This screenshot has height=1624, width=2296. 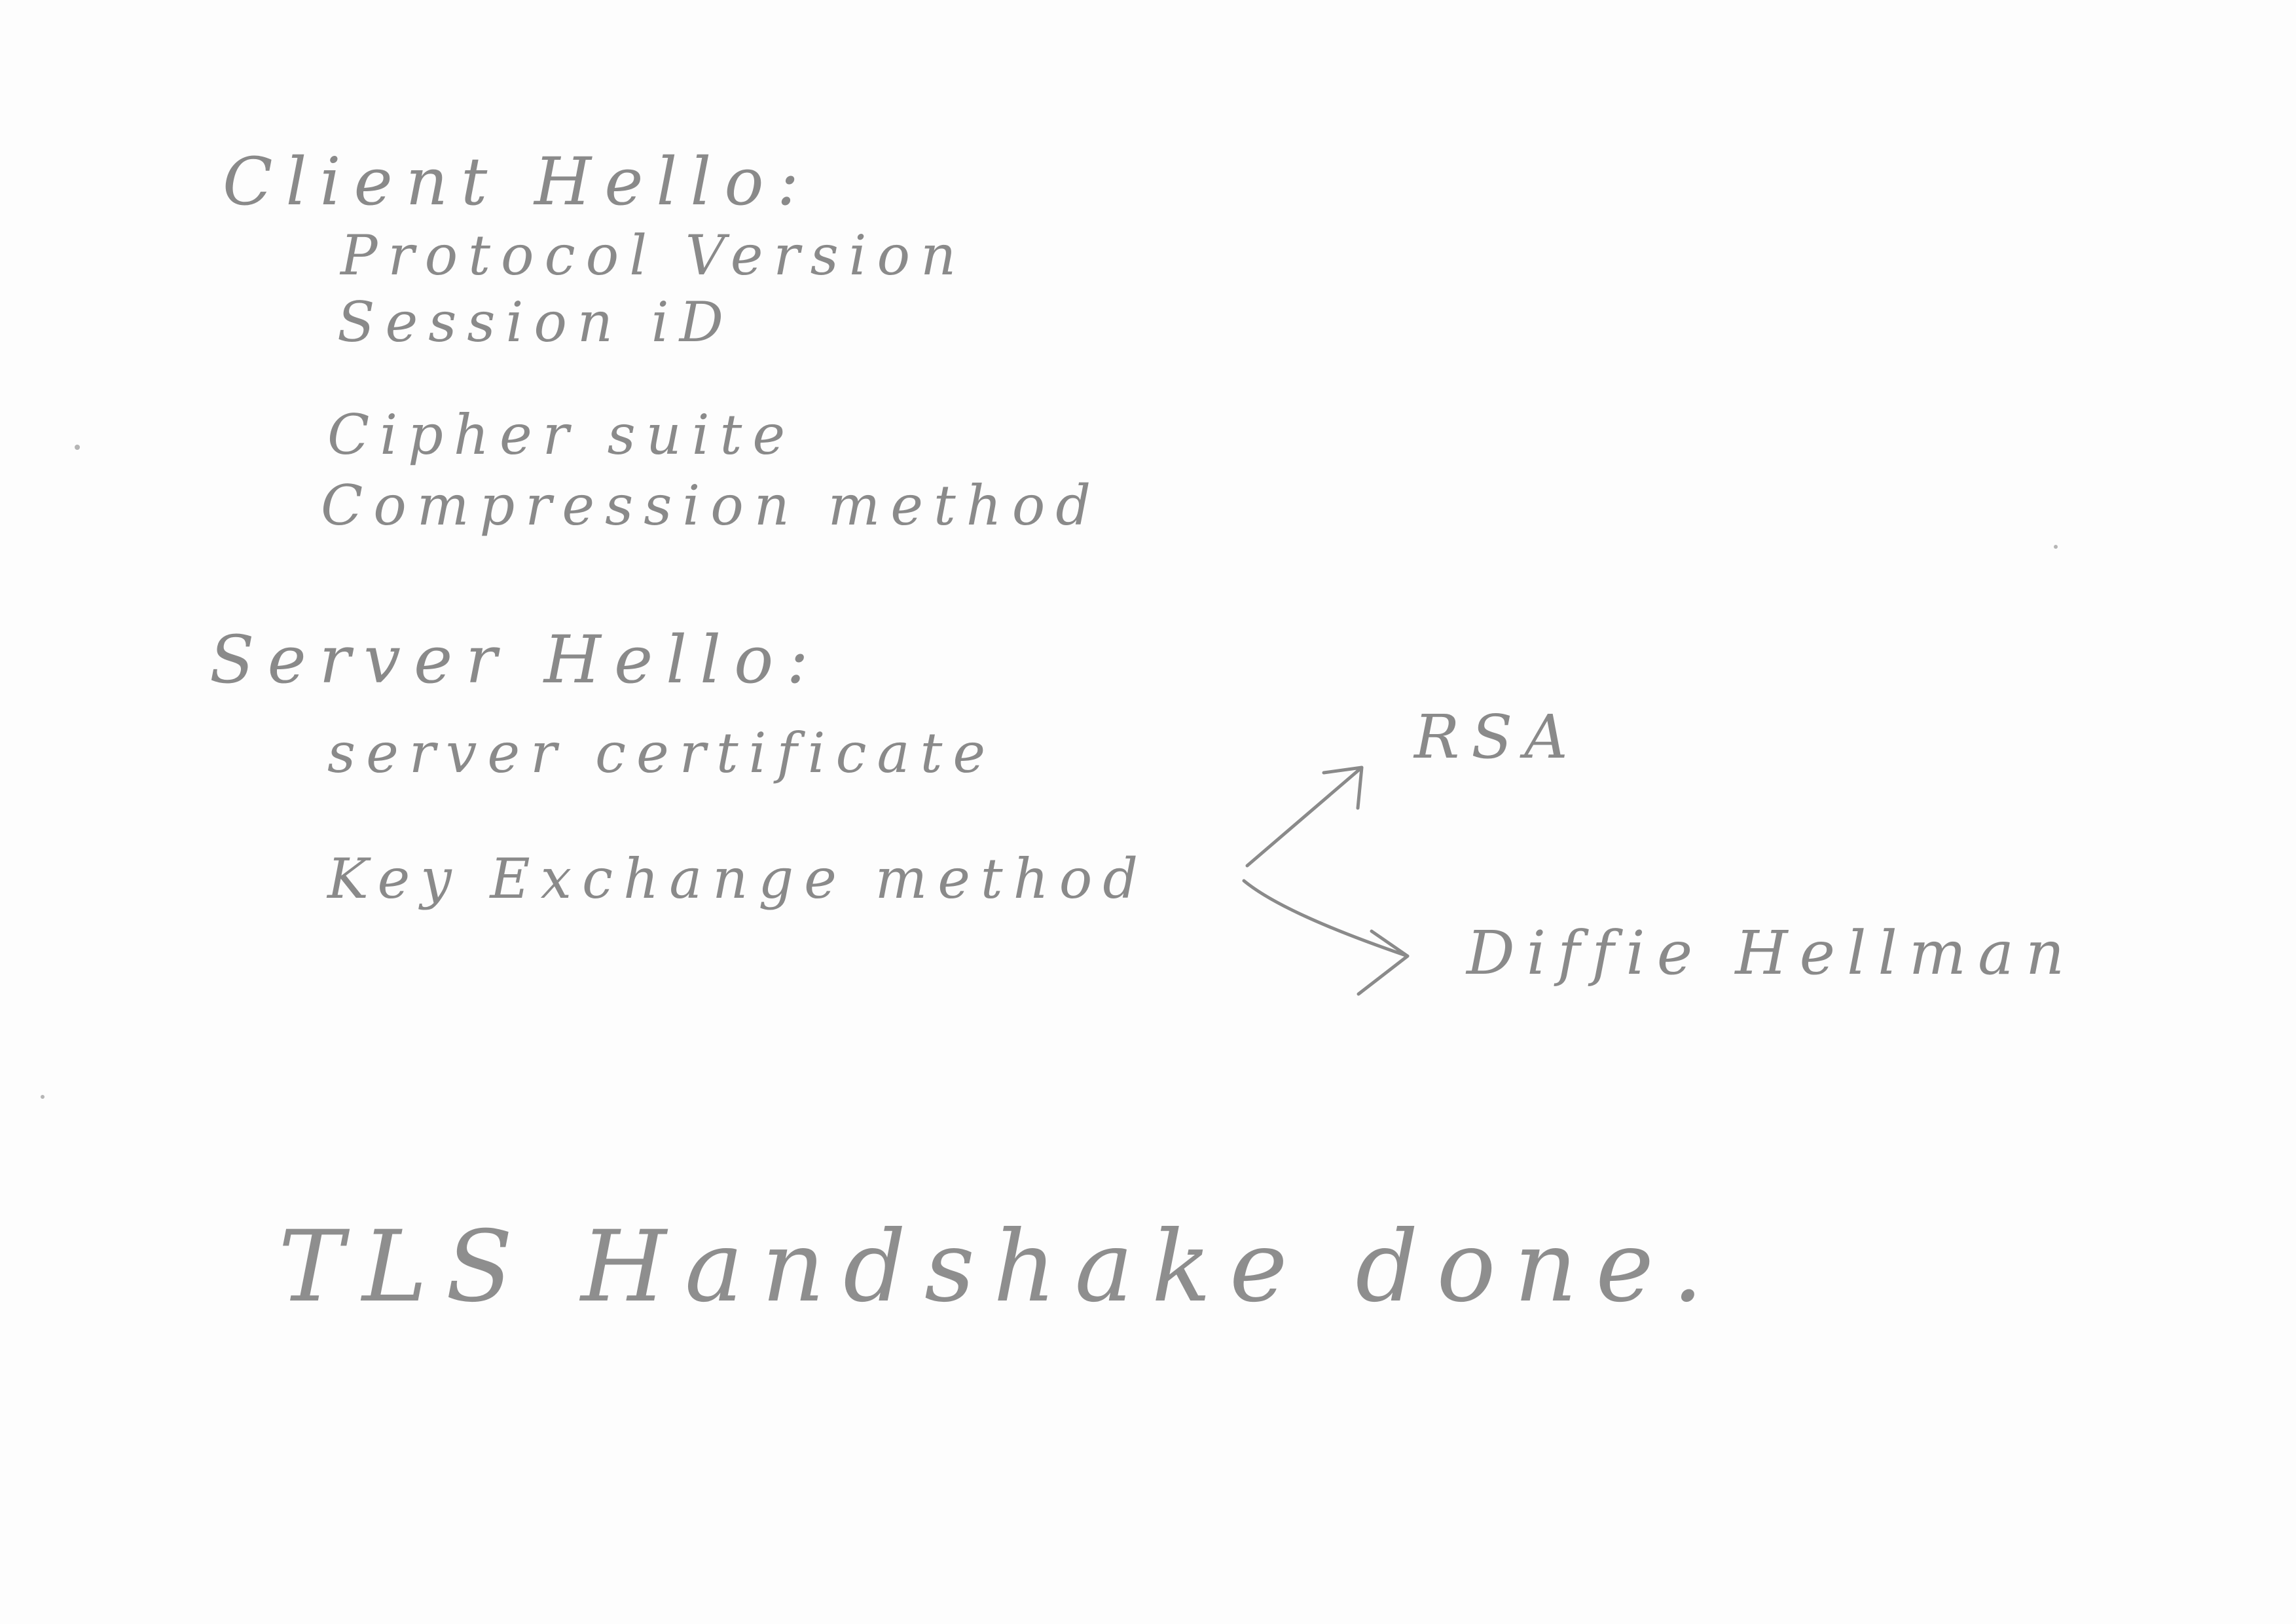 I want to click on key-exchange-option-diffie-hellman: Diffie Hellman, so click(x=1772, y=953).